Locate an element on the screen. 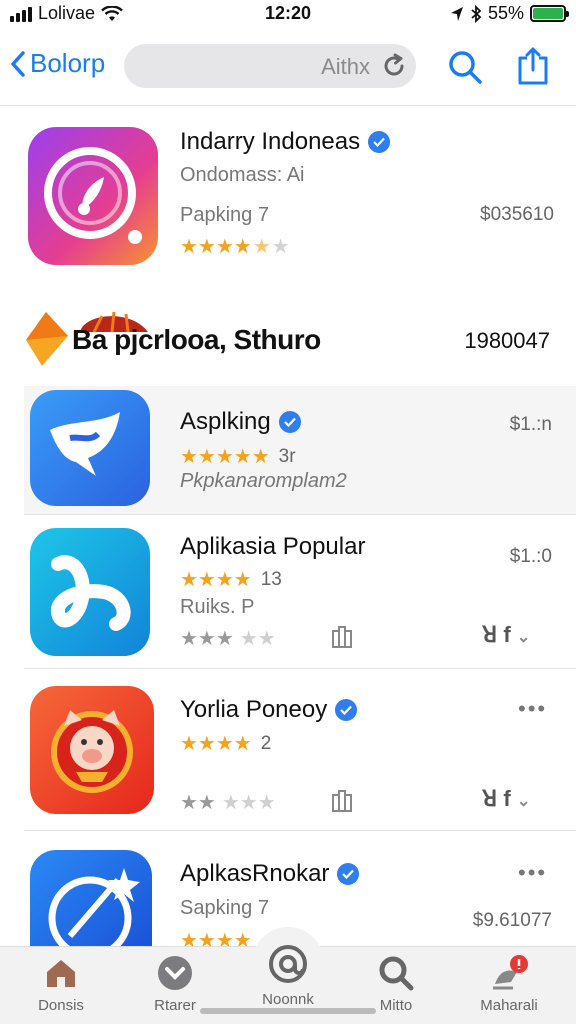 The image size is (576, 1024). tab-home: Donsis is located at coordinates (61, 983).